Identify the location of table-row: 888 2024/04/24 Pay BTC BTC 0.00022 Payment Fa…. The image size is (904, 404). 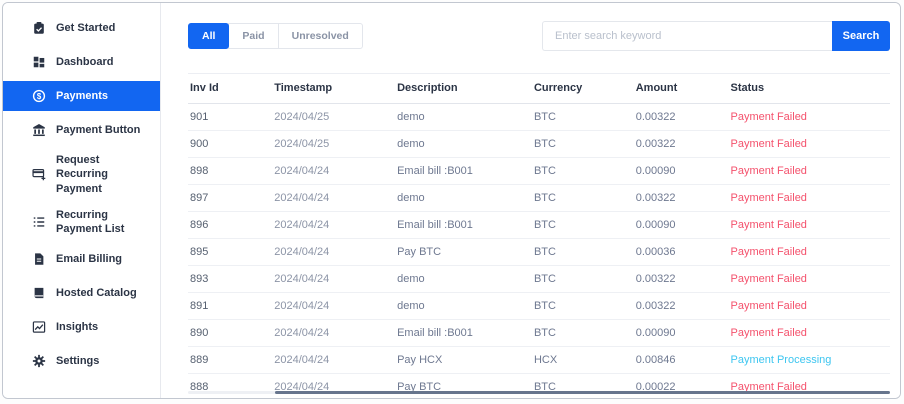
(539, 385).